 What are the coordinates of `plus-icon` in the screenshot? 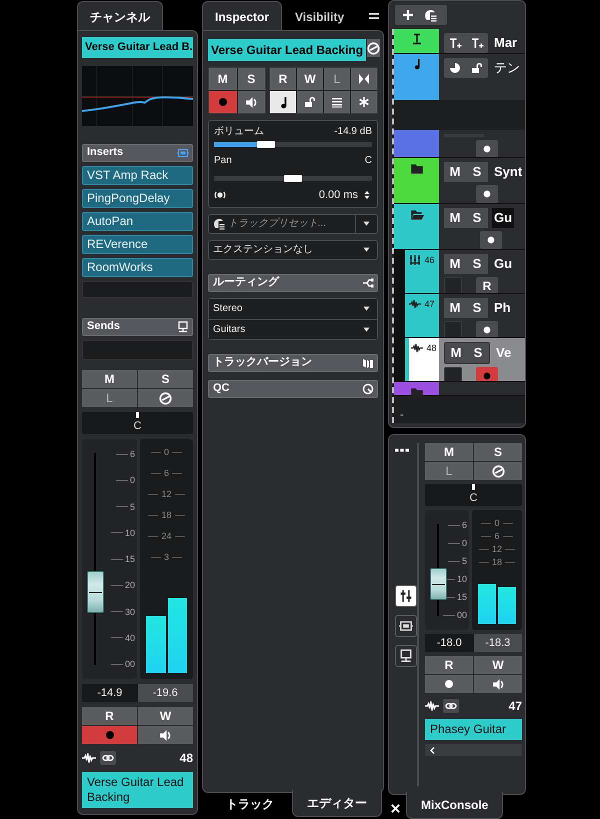 It's located at (408, 15).